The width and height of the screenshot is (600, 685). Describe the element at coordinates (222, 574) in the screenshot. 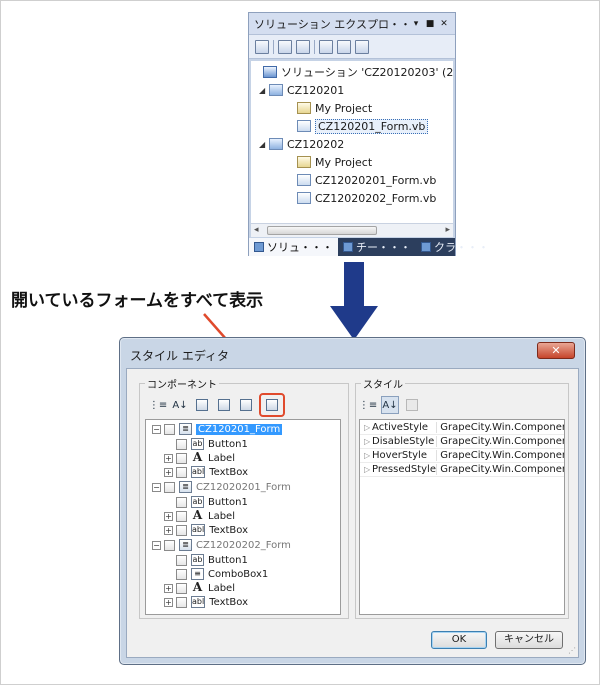

I see `tree-node-control: ≡ ComboBox1` at that location.